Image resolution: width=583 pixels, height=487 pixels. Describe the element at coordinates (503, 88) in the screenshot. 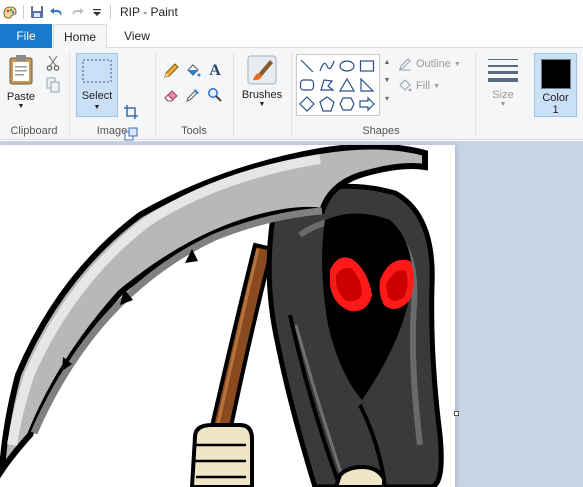

I see `size-button: Size ▼` at that location.